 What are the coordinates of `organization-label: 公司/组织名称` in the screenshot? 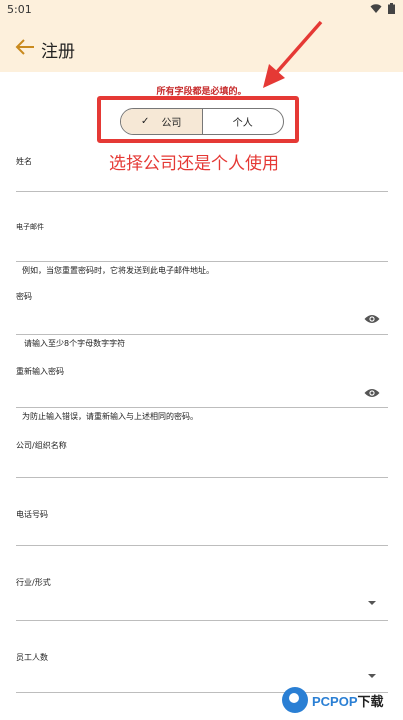 It's located at (41, 445).